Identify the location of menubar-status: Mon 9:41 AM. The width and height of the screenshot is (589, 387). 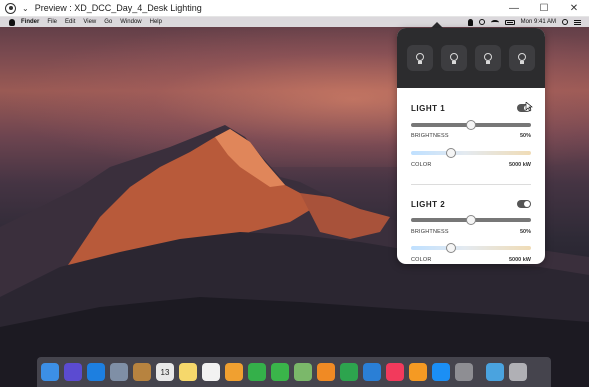
(524, 22).